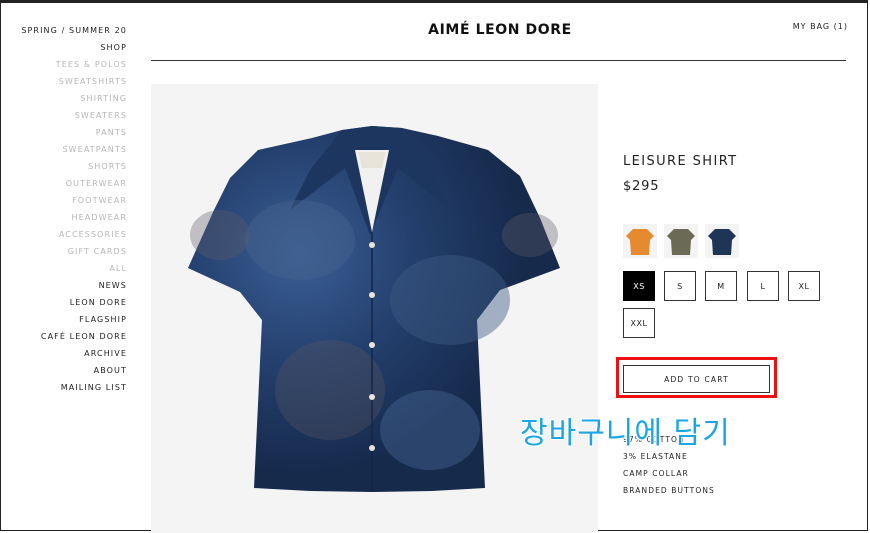 The image size is (870, 533). What do you see at coordinates (639, 323) in the screenshot?
I see `size-xxl-button: XXL` at bounding box center [639, 323].